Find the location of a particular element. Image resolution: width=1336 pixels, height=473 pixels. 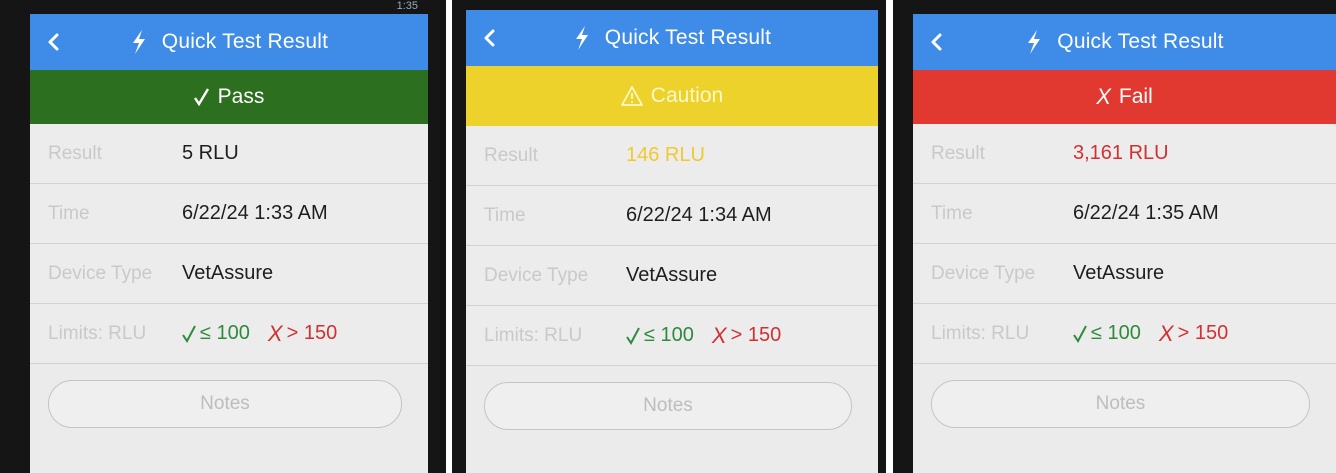

banner-text: Fail is located at coordinates (1135, 96).